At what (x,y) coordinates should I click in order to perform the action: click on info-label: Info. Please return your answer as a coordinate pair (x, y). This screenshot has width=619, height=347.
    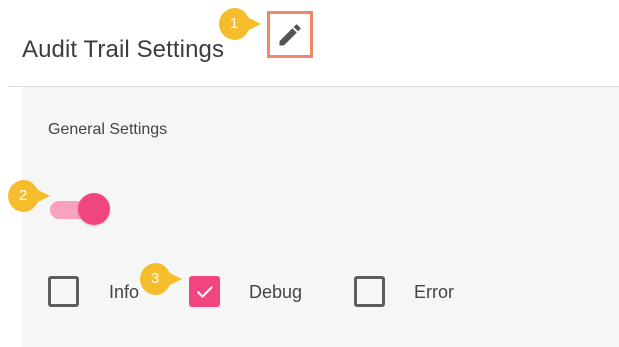
    Looking at the image, I should click on (124, 292).